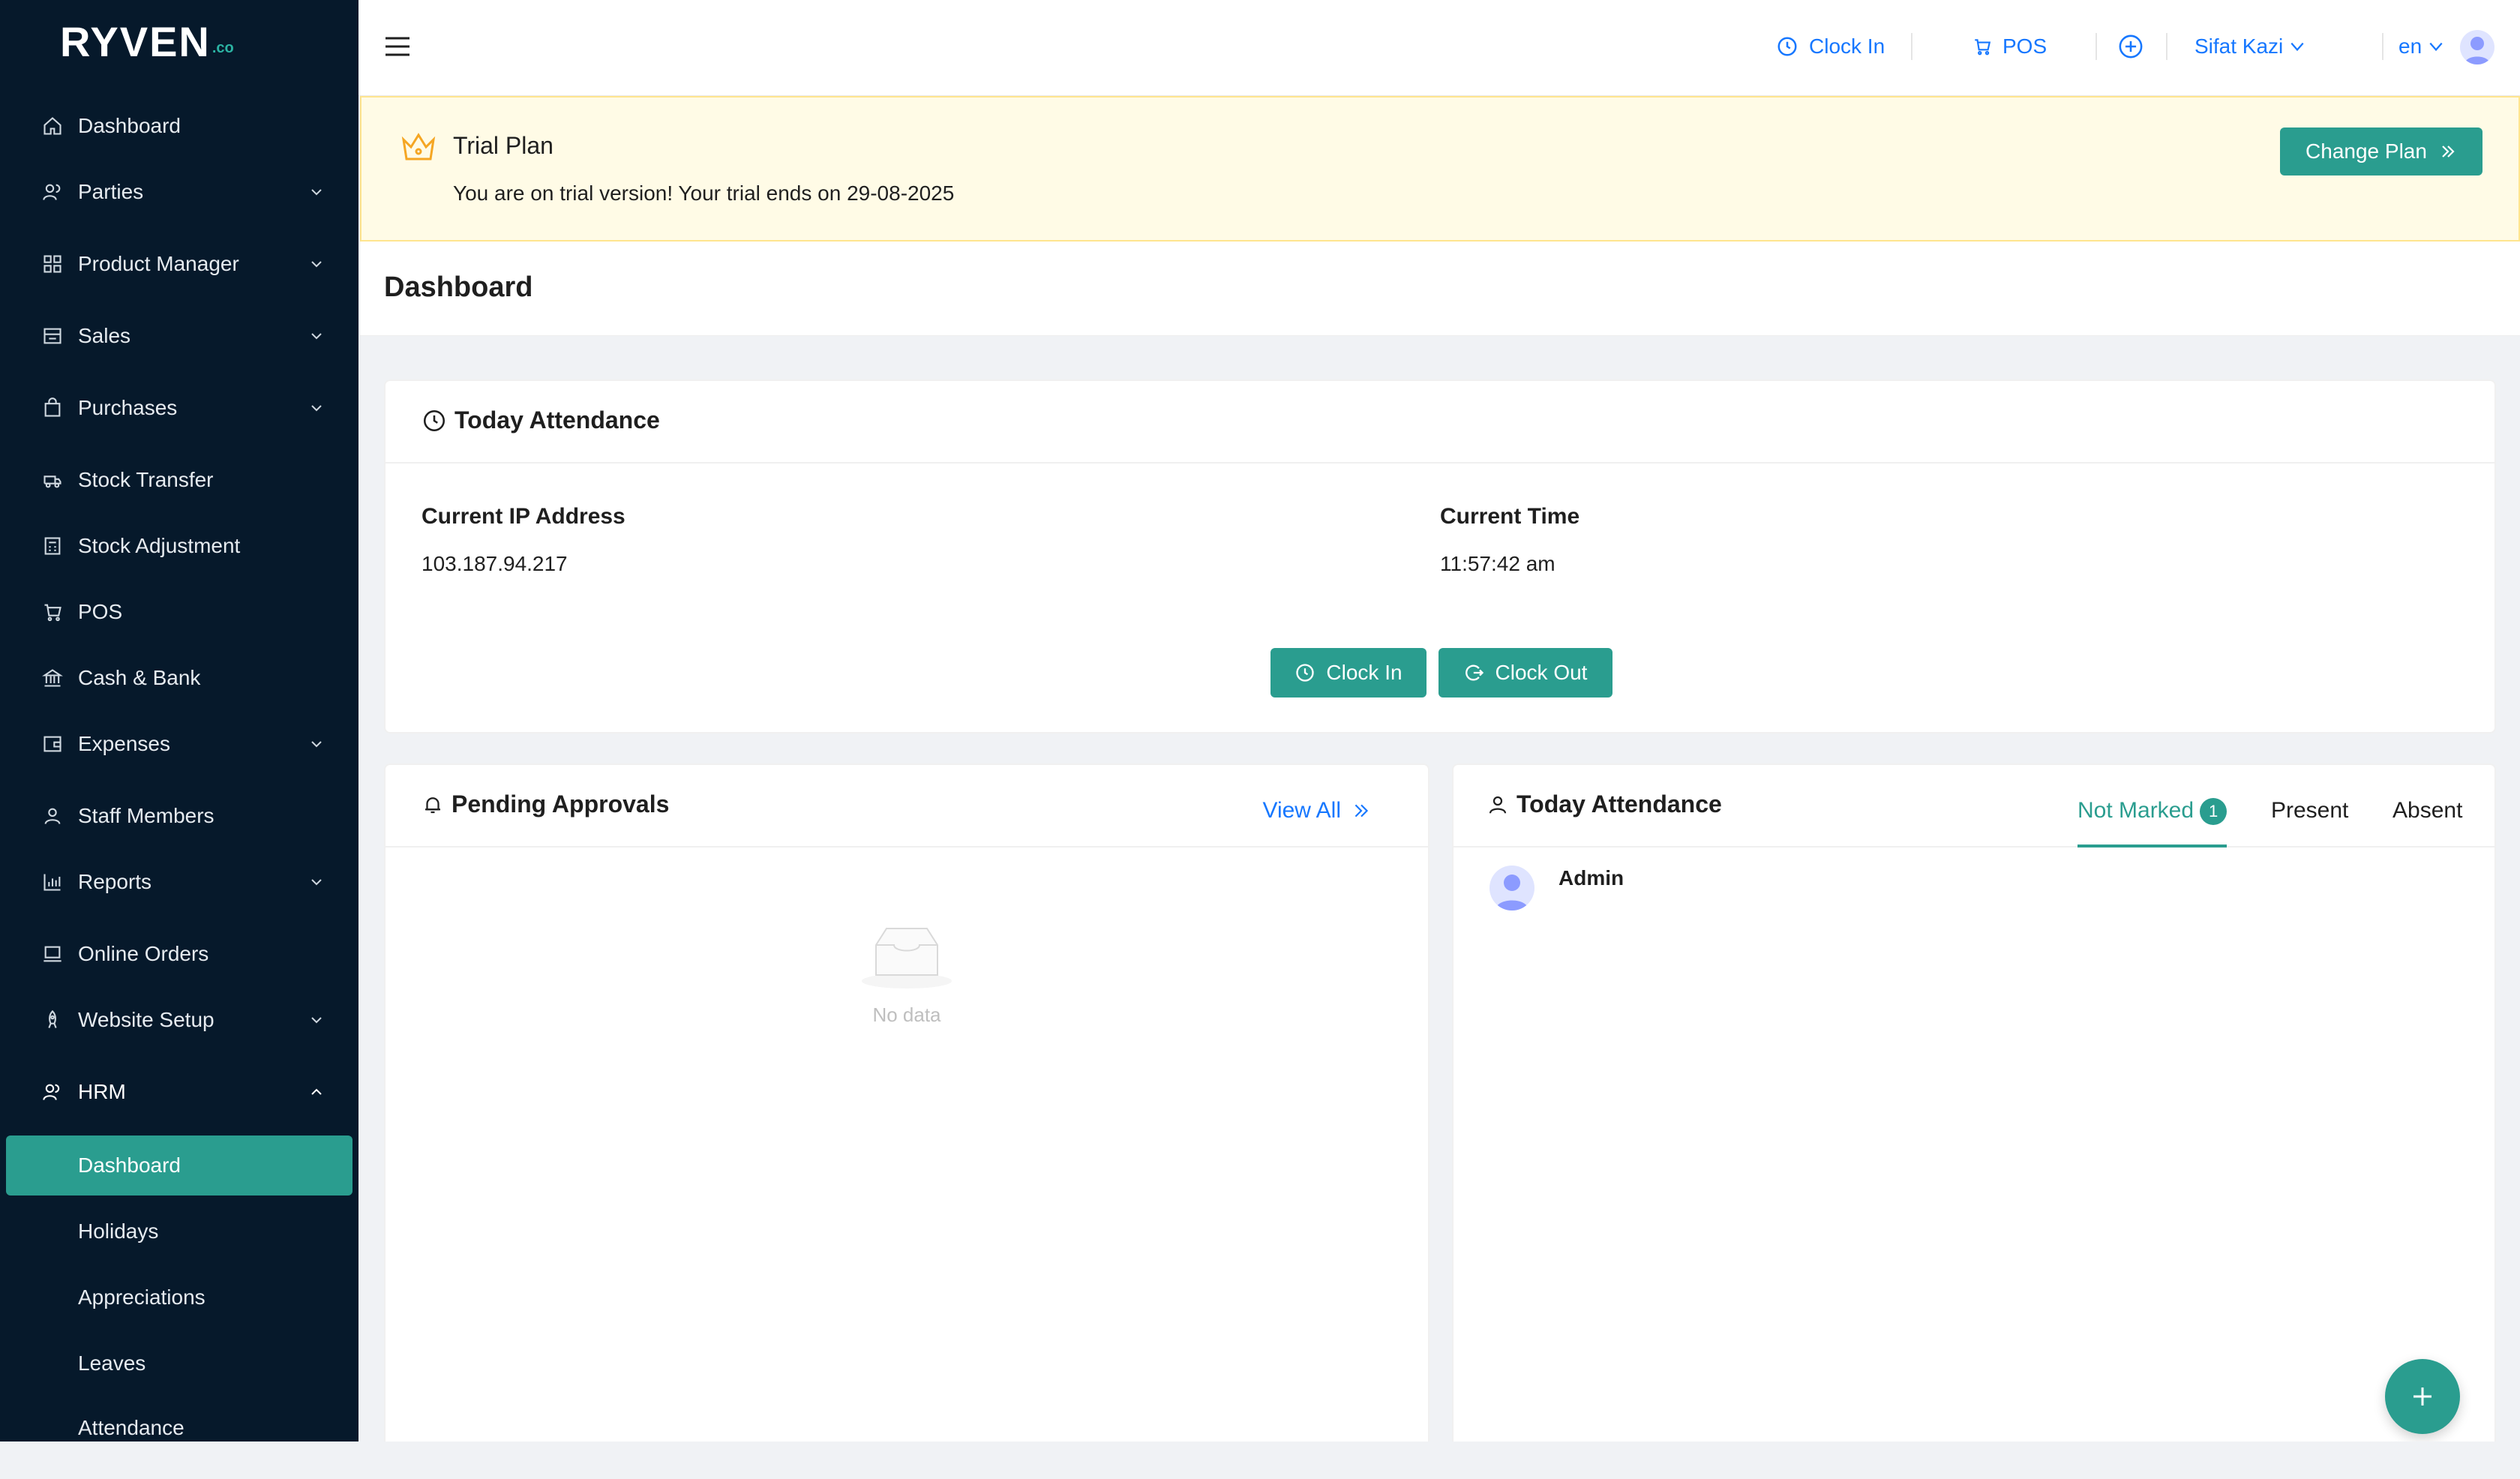 The image size is (2520, 1479). What do you see at coordinates (52, 546) in the screenshot?
I see `calculator-icon` at bounding box center [52, 546].